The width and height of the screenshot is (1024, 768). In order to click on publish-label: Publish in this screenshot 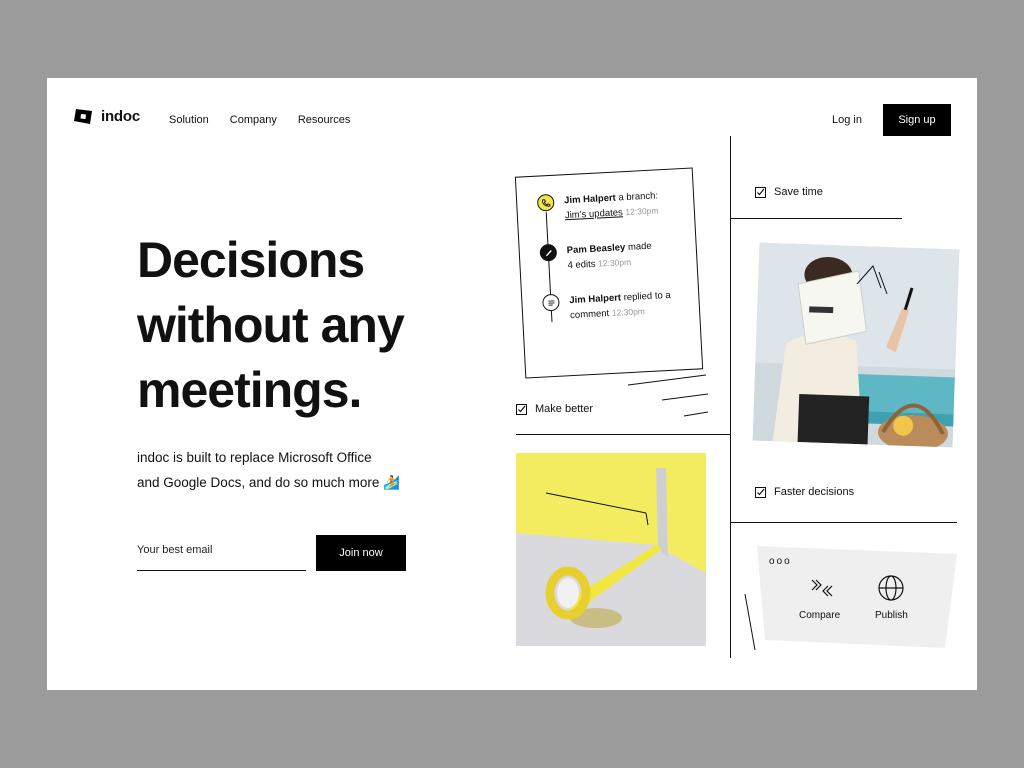, I will do `click(891, 615)`.